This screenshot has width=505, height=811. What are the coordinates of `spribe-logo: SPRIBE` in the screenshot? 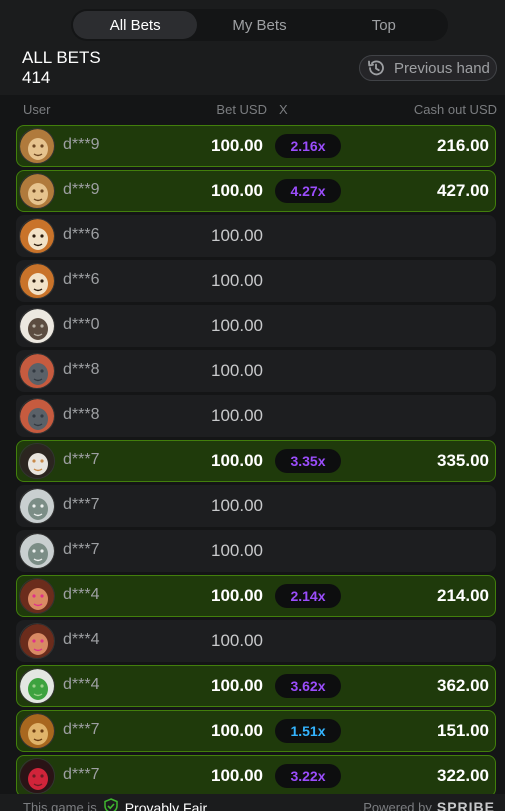 It's located at (465, 805).